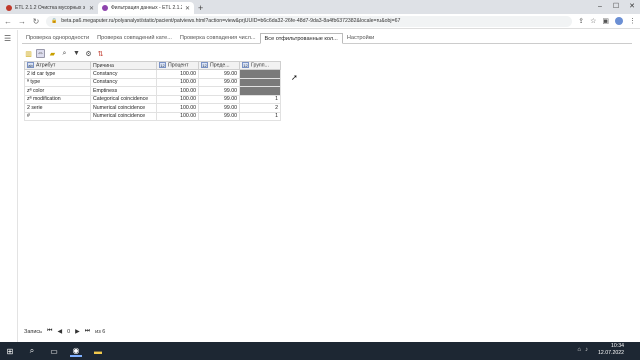 The width and height of the screenshot is (640, 360). What do you see at coordinates (611, 350) in the screenshot?
I see `taskbar-clock: 10:34 12.07.2022` at bounding box center [611, 350].